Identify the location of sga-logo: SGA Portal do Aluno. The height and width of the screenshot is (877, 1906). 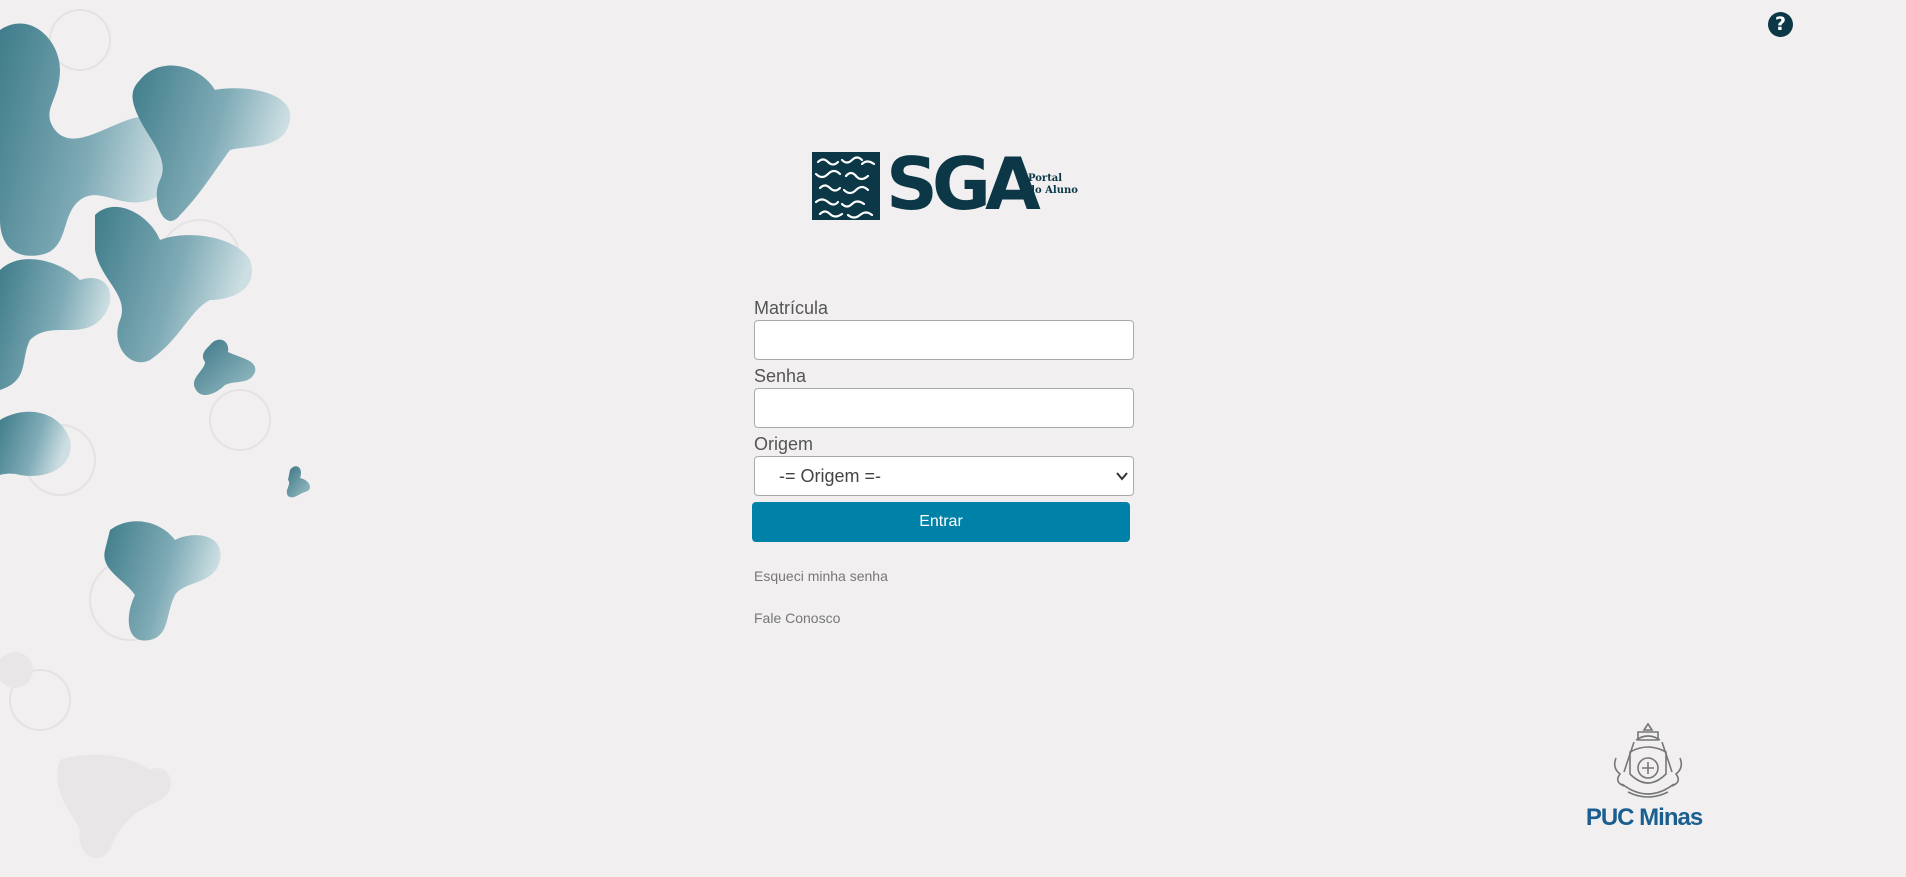
(947, 184).